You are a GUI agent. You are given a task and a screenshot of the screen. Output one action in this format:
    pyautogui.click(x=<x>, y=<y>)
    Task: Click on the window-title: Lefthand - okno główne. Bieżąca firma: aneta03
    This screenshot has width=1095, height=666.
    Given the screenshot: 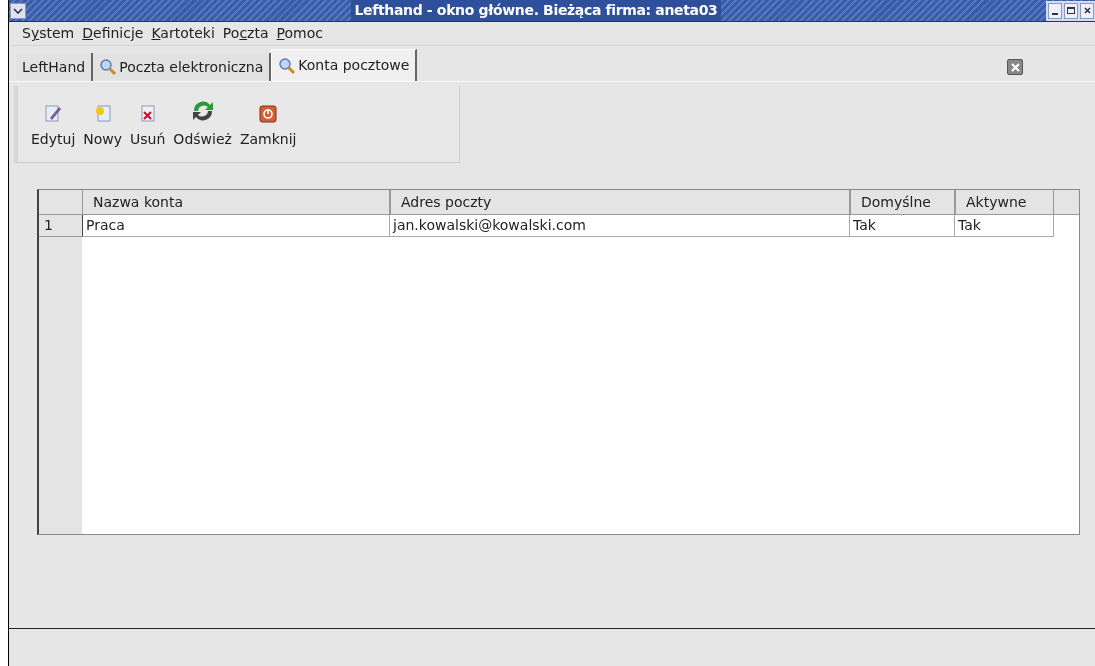 What is the action you would take?
    pyautogui.click(x=536, y=10)
    